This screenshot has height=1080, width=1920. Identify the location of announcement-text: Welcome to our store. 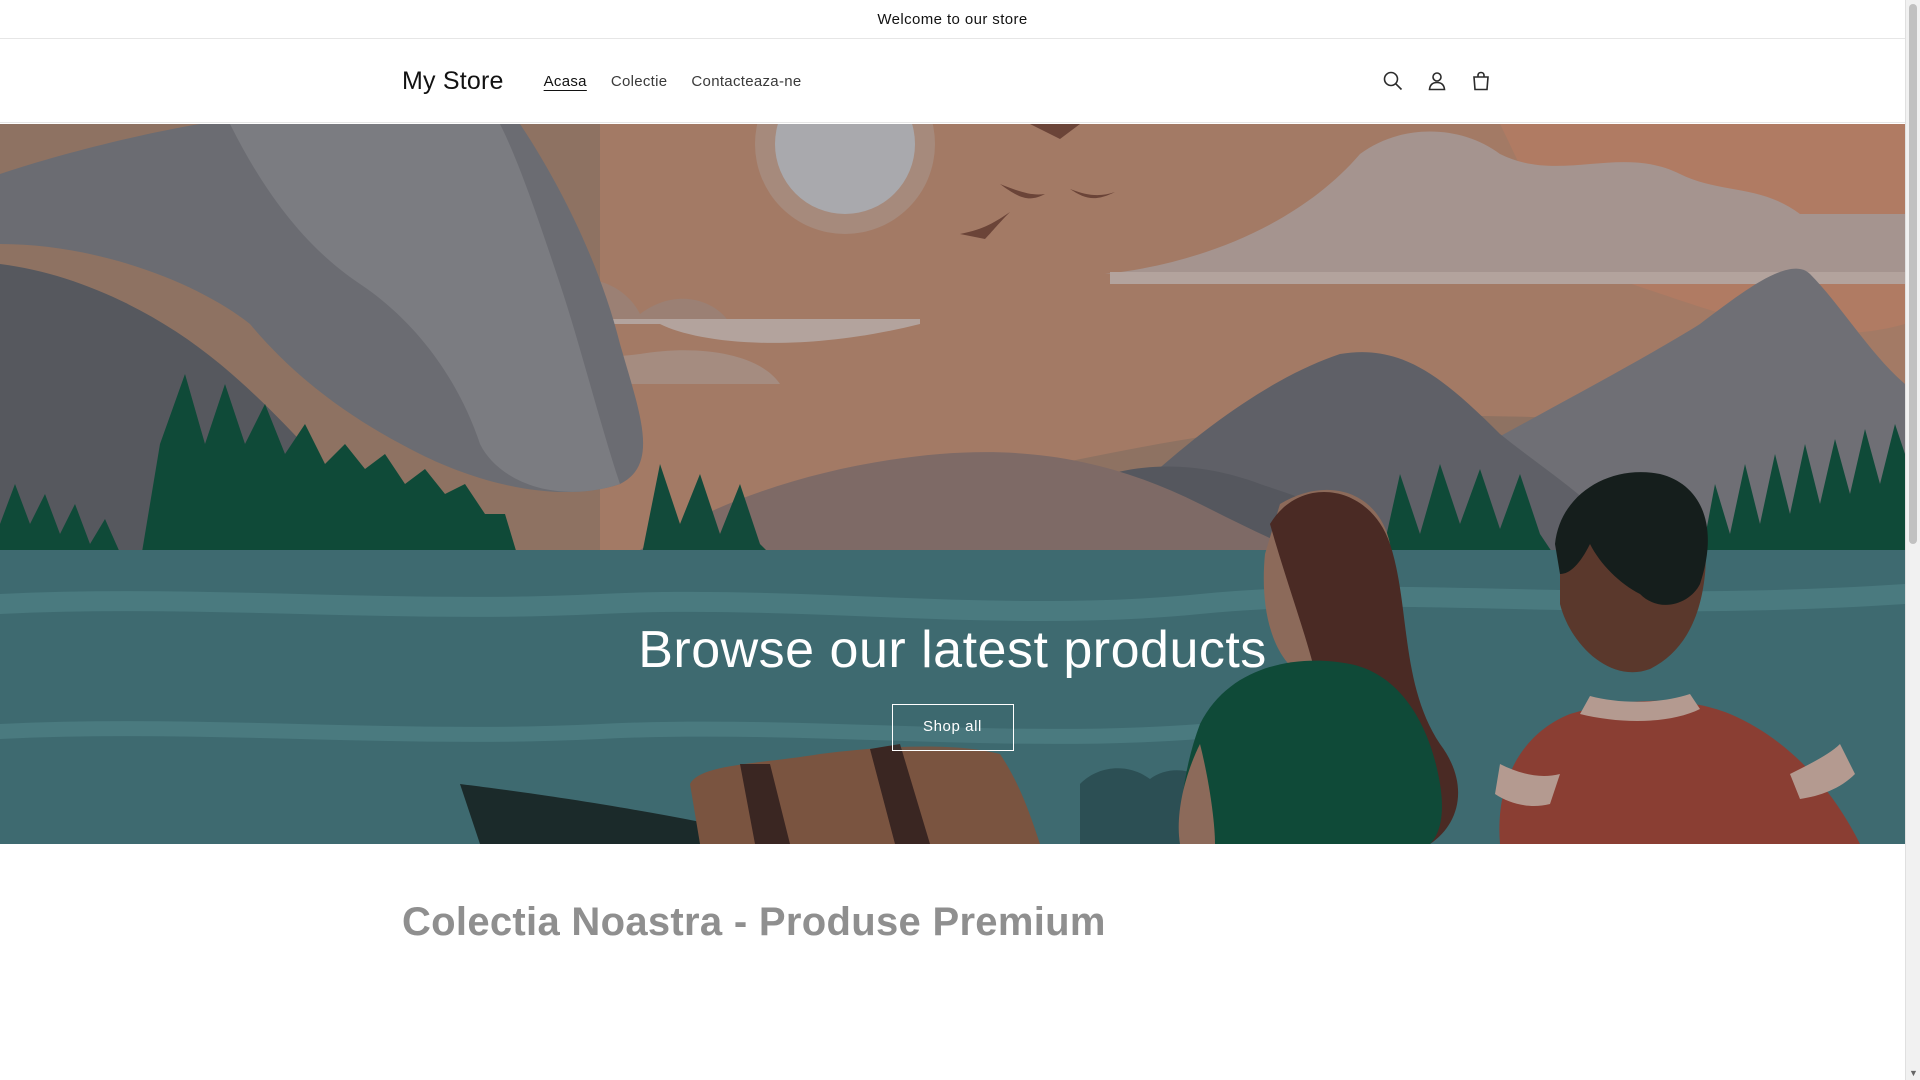
(952, 19).